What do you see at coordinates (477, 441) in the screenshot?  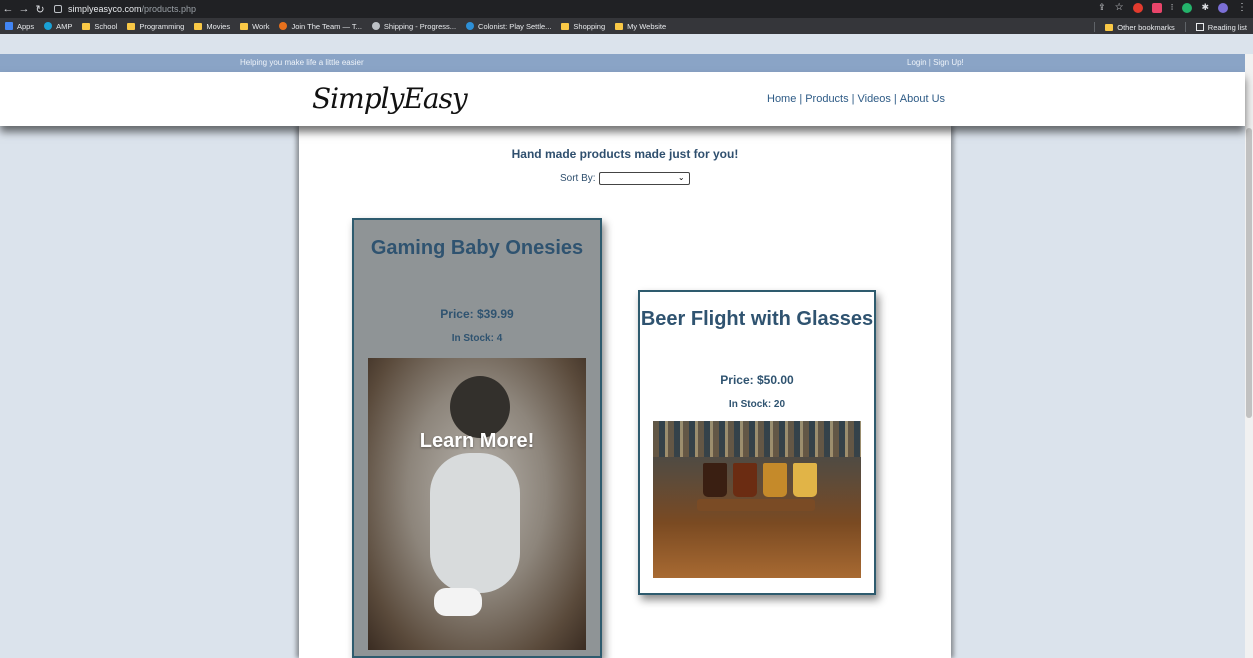 I see `learn-more-overlay: Learn More!` at bounding box center [477, 441].